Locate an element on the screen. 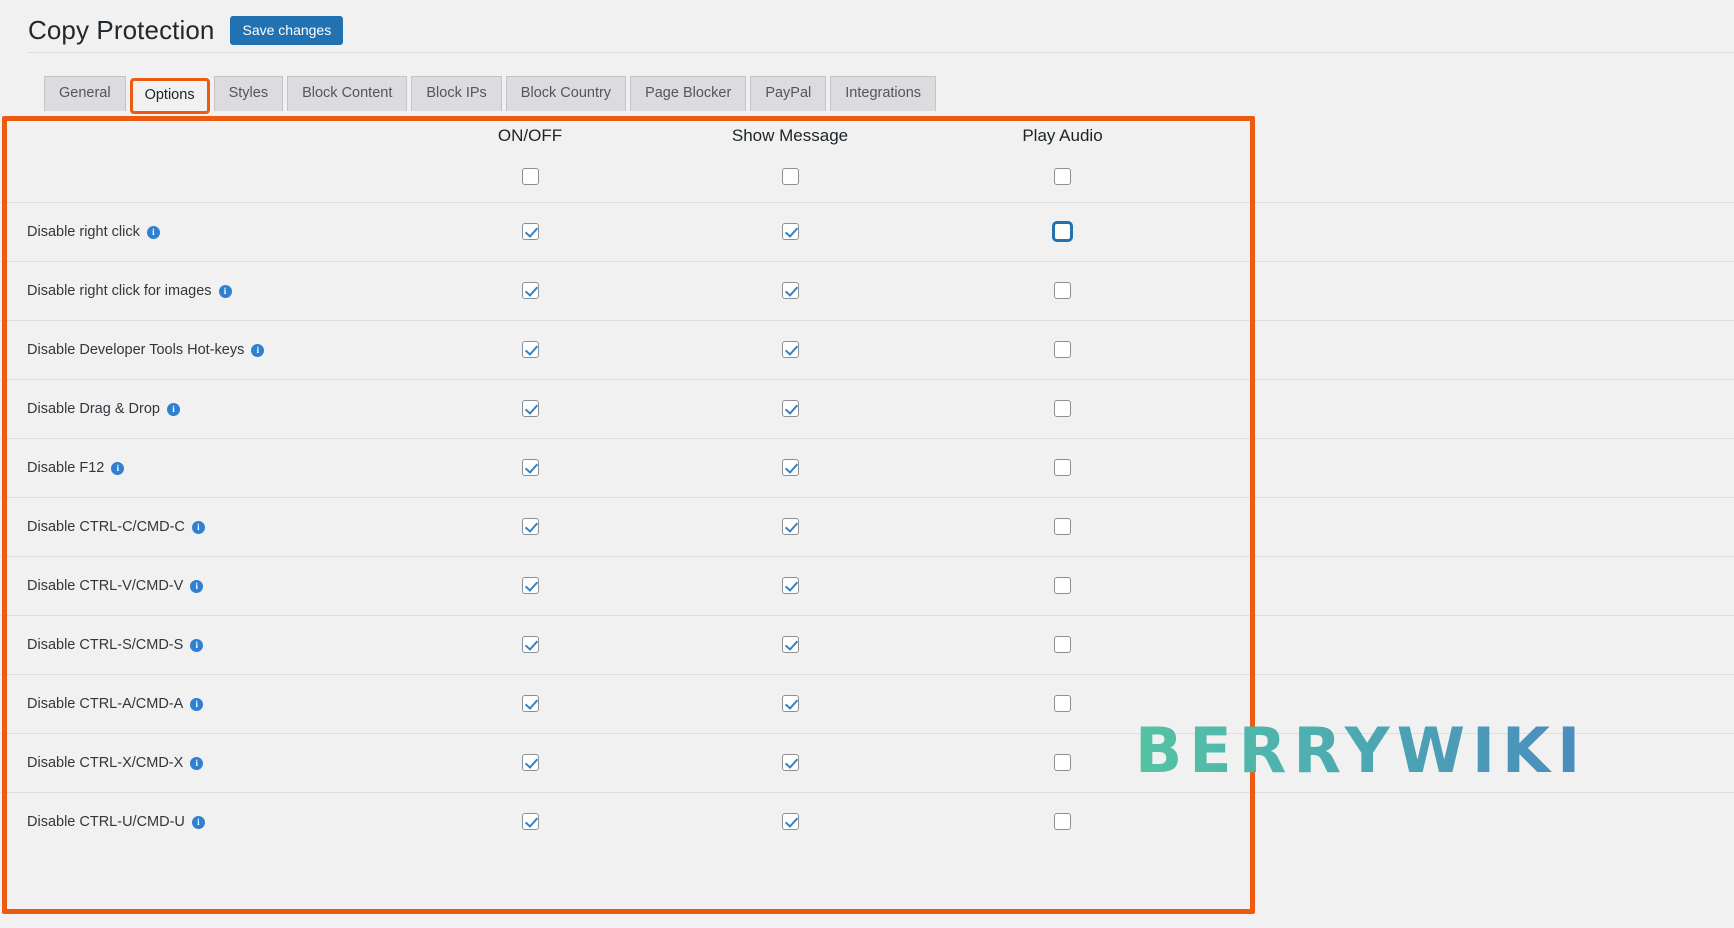 The image size is (1734, 928). checkbox-onoff-disable-right-click-for-images is located at coordinates (530, 290).